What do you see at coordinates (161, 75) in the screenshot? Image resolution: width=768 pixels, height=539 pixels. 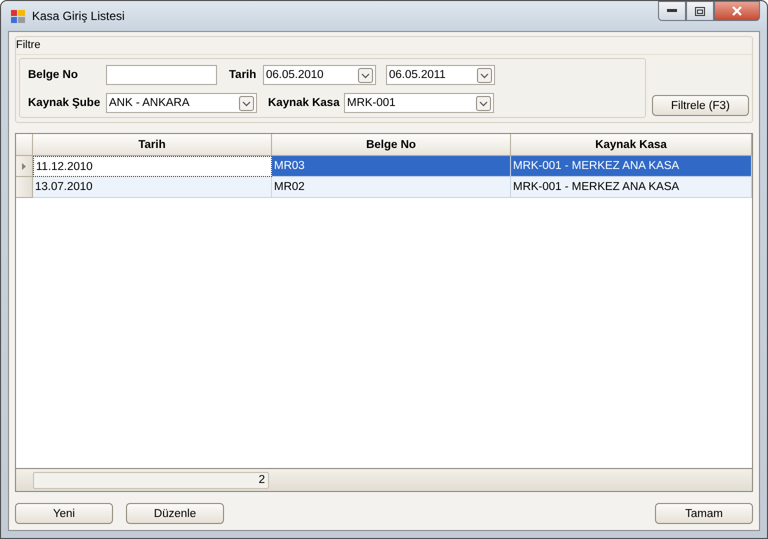 I see `input-field` at bounding box center [161, 75].